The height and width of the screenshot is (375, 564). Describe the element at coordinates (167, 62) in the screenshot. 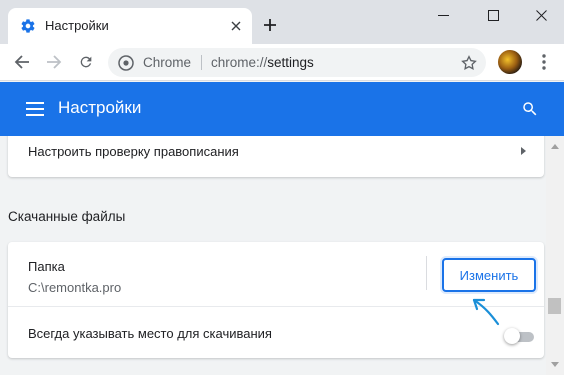

I see `omnibox-site-label: Chrome` at that location.